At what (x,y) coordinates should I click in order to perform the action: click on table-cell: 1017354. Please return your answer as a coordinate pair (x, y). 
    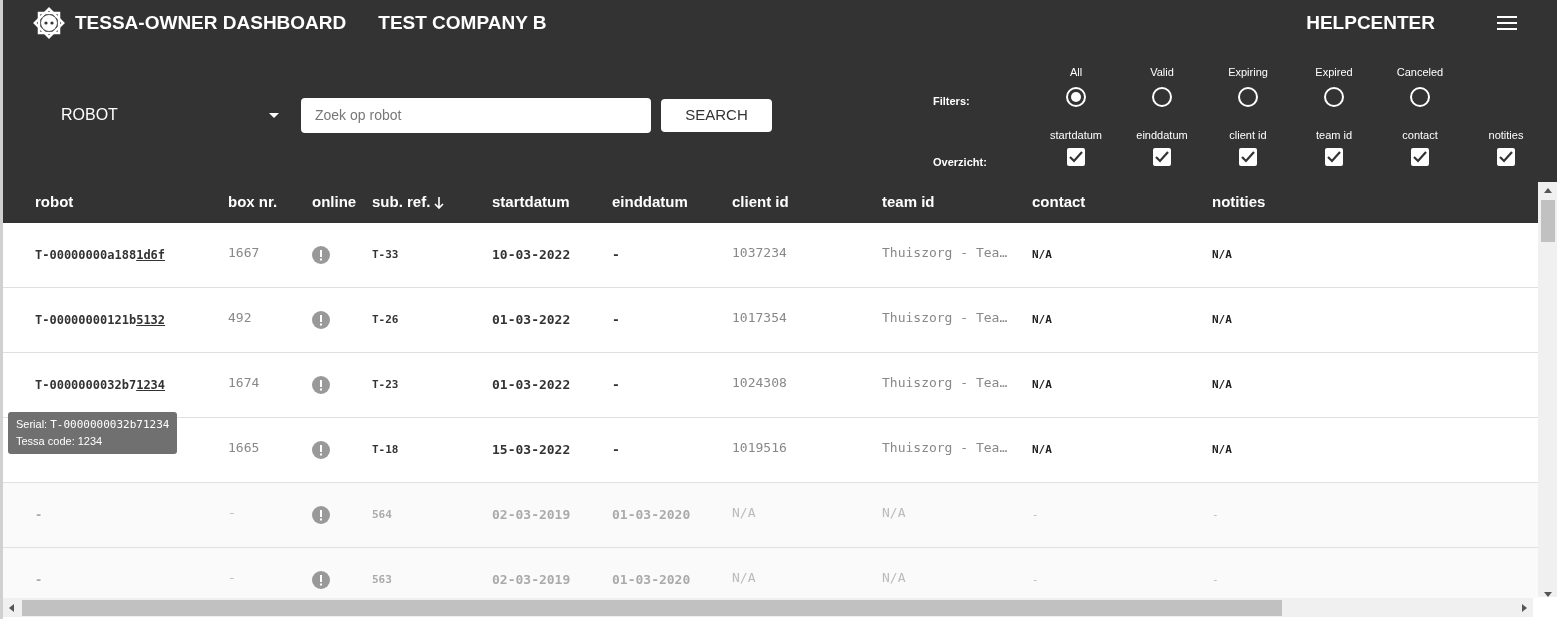
    Looking at the image, I should click on (759, 318).